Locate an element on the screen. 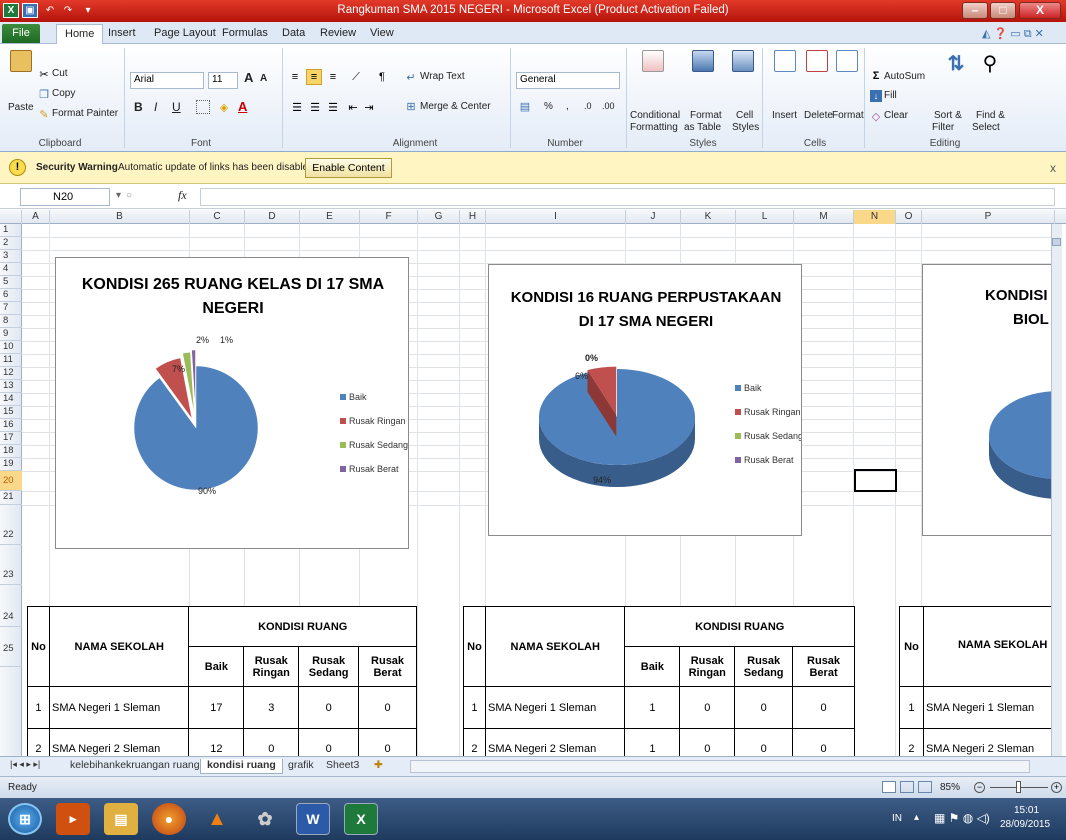  namebox-dropdown-icon: ▾ is located at coordinates (118, 195).